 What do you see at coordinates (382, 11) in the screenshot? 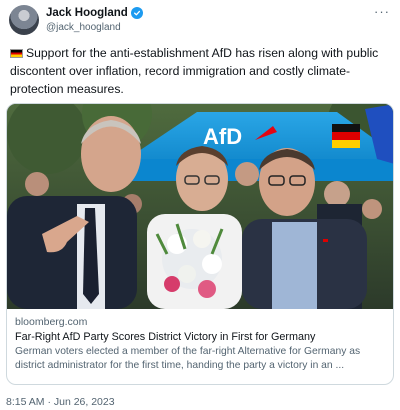
I see `more-options-icon: ···` at bounding box center [382, 11].